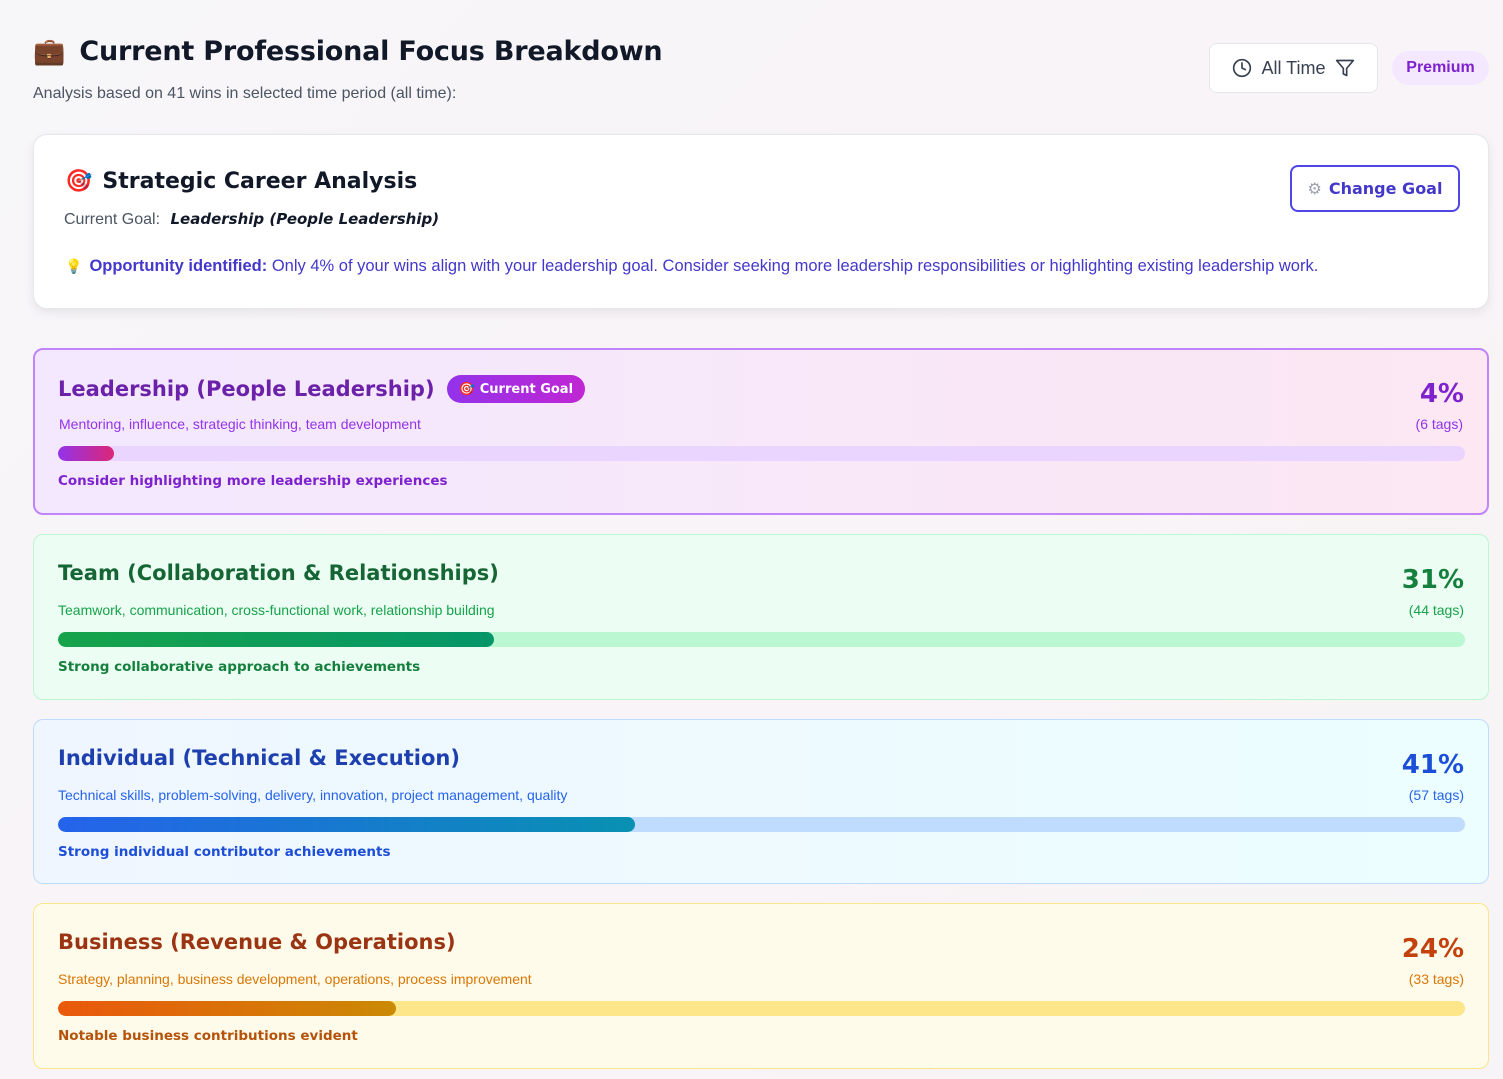 Image resolution: width=1503 pixels, height=1079 pixels. What do you see at coordinates (49, 51) in the screenshot?
I see `briefcase-icon: 💼` at bounding box center [49, 51].